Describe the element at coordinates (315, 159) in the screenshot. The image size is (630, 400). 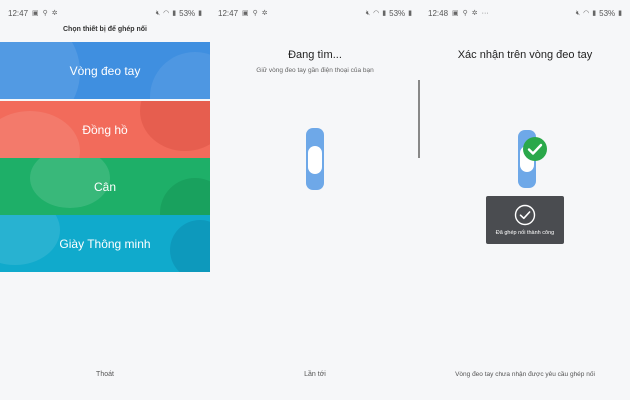
I see `band-icon` at that location.